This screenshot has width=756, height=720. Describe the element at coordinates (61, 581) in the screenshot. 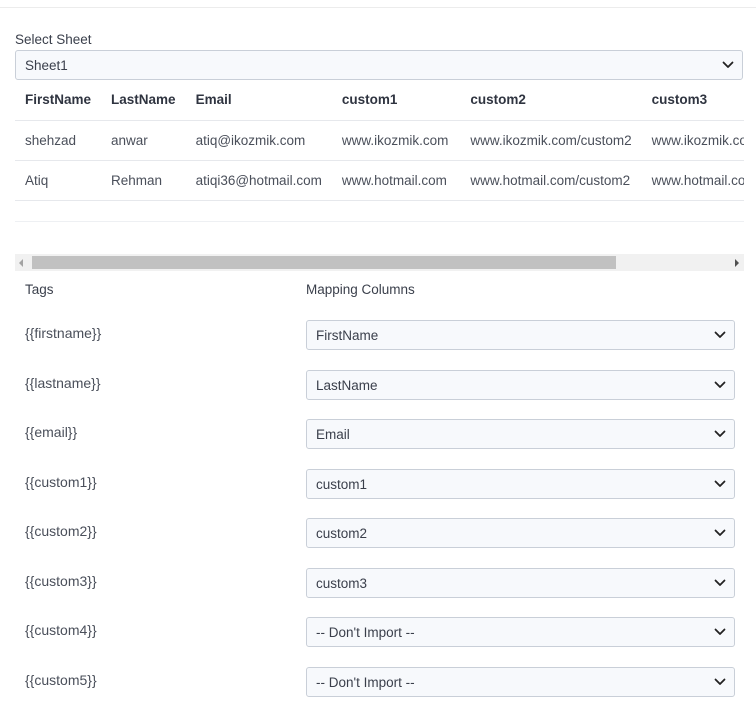

I see `tag-custom3: {{custom3}}` at that location.